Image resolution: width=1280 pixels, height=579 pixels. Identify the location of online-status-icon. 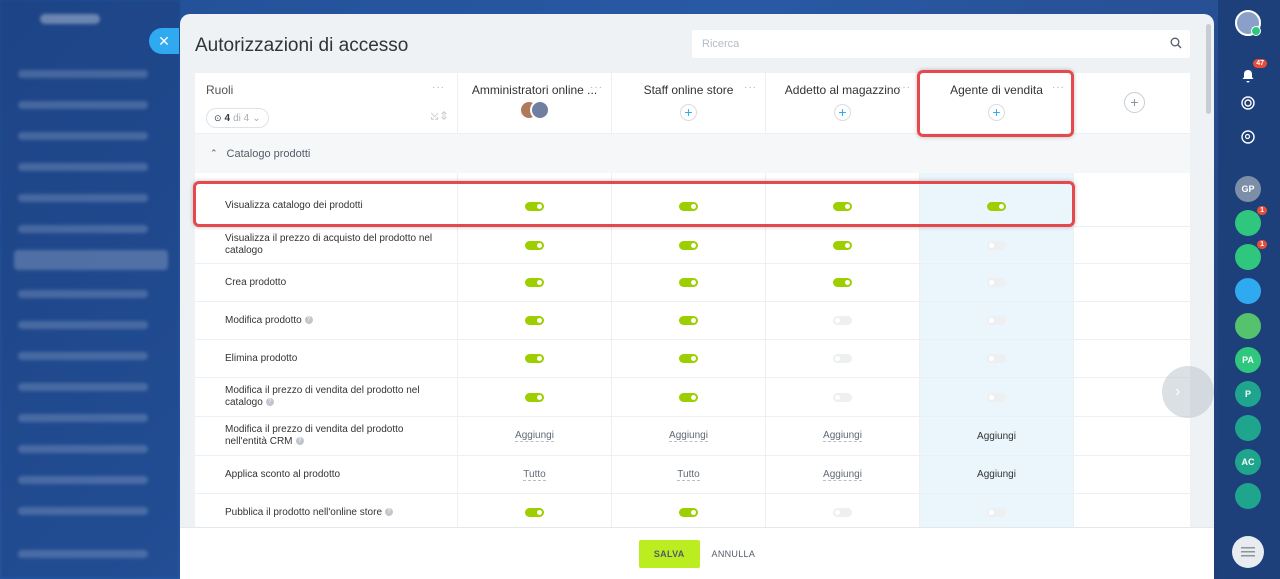
(1256, 31).